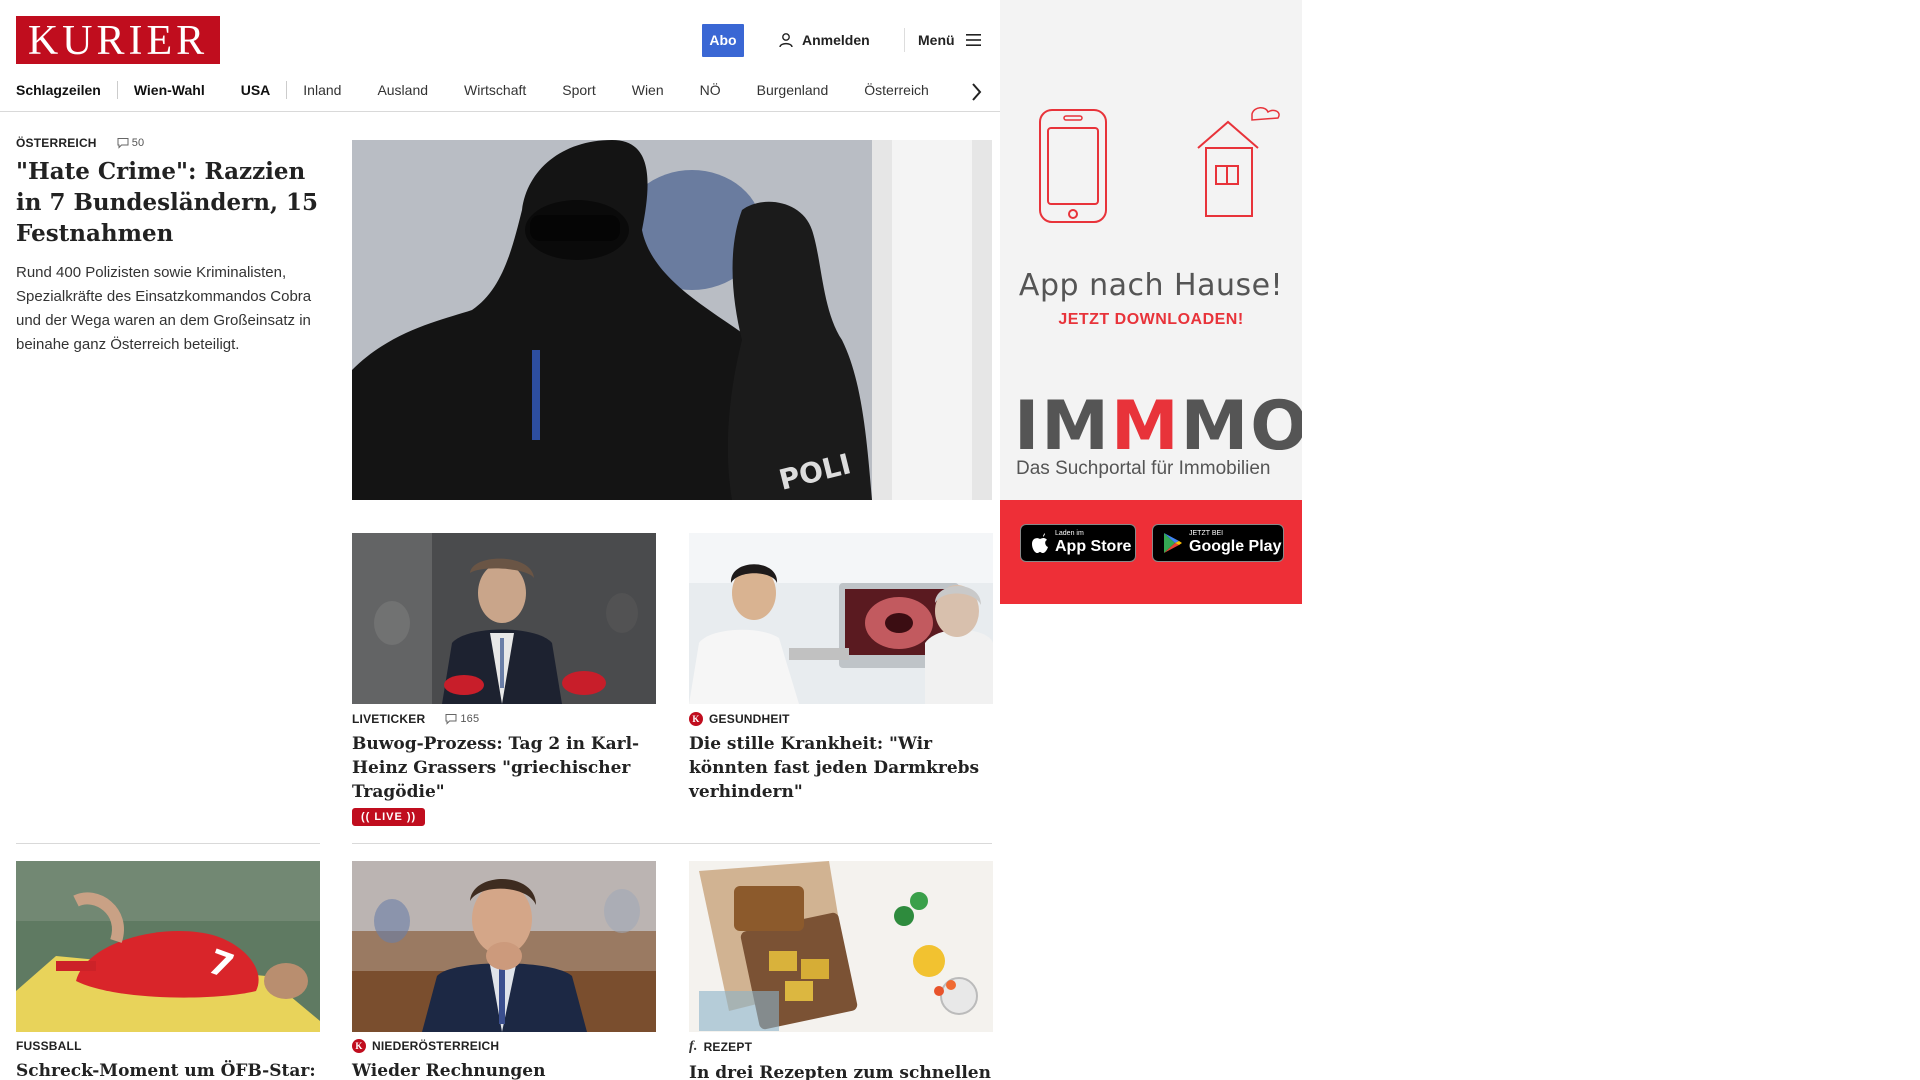  I want to click on phone-house-illustration, so click(1159, 165).